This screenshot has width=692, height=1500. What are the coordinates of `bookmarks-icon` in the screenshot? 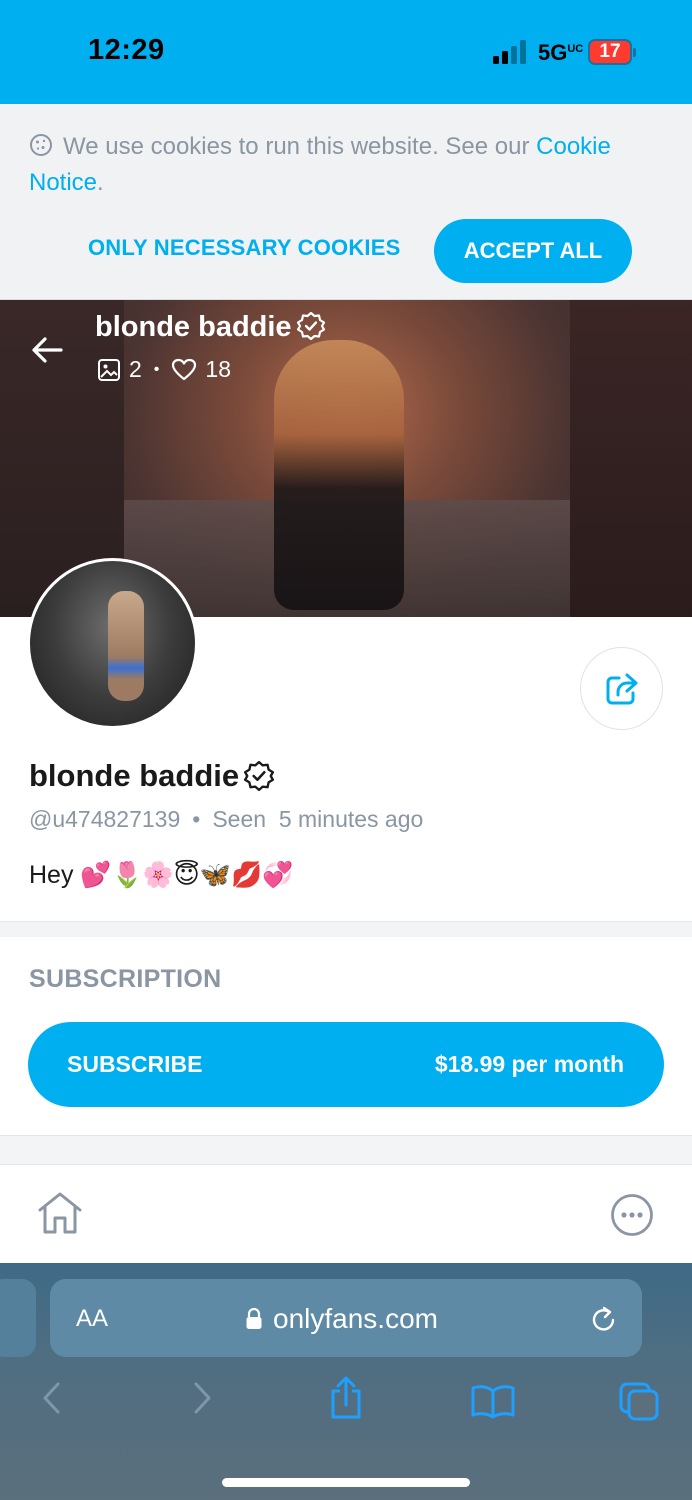 It's located at (493, 1401).